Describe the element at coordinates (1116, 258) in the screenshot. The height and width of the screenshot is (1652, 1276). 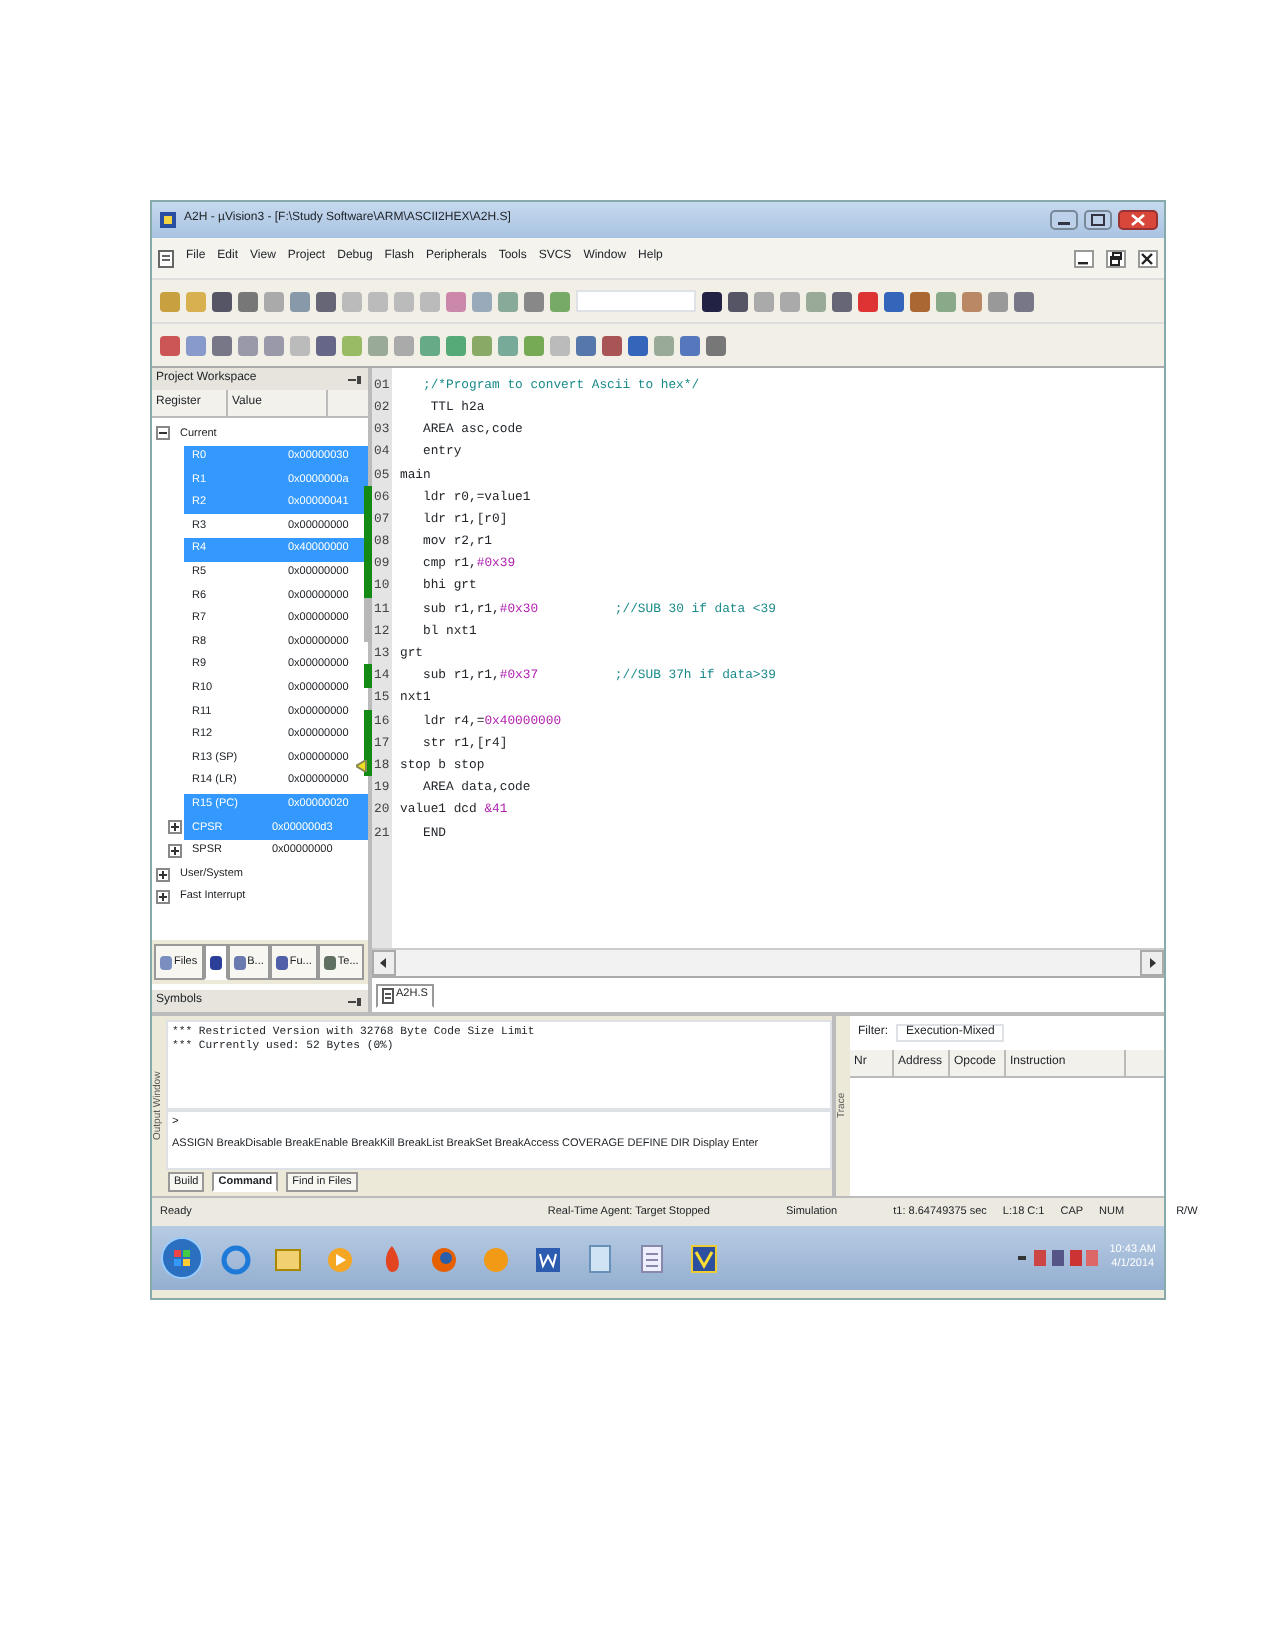
I see `restore-icon` at that location.